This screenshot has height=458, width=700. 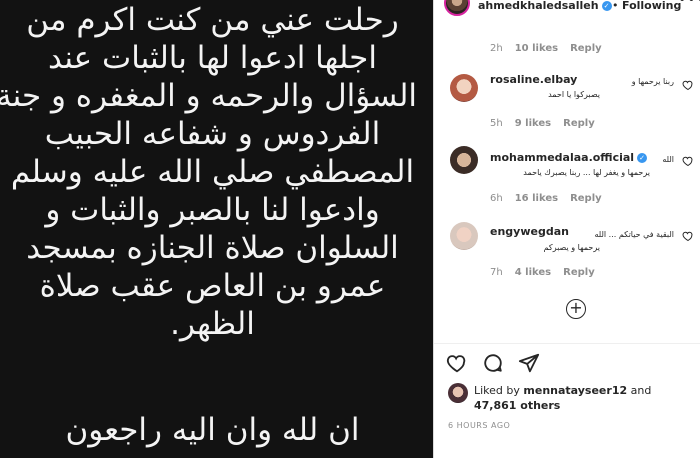 I want to click on comment-text: البقية في حياتكم ... الله, so click(x=634, y=234).